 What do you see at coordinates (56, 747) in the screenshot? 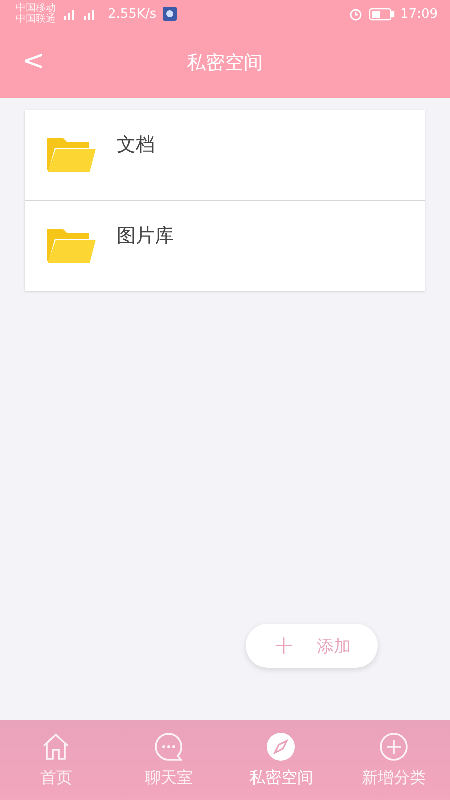
I see `home-icon` at bounding box center [56, 747].